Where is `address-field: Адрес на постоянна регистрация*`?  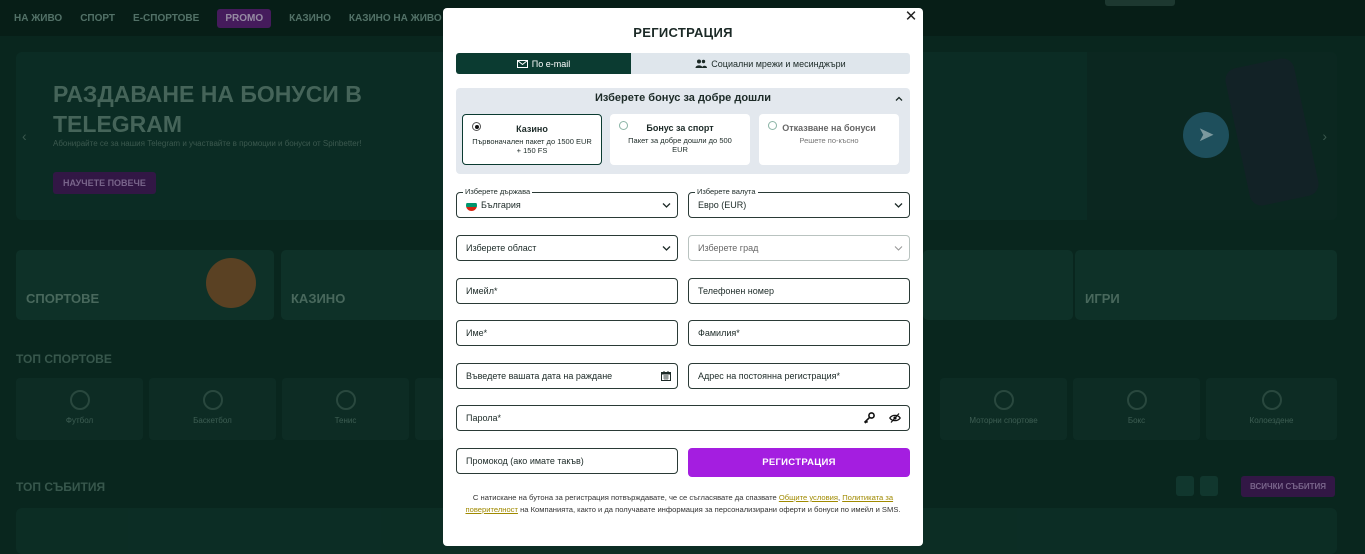 address-field: Адрес на постоянна регистрация* is located at coordinates (799, 376).